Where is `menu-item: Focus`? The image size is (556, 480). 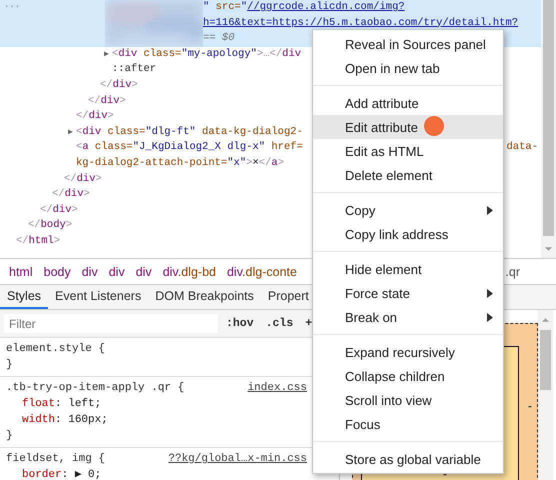 menu-item: Focus is located at coordinates (408, 424).